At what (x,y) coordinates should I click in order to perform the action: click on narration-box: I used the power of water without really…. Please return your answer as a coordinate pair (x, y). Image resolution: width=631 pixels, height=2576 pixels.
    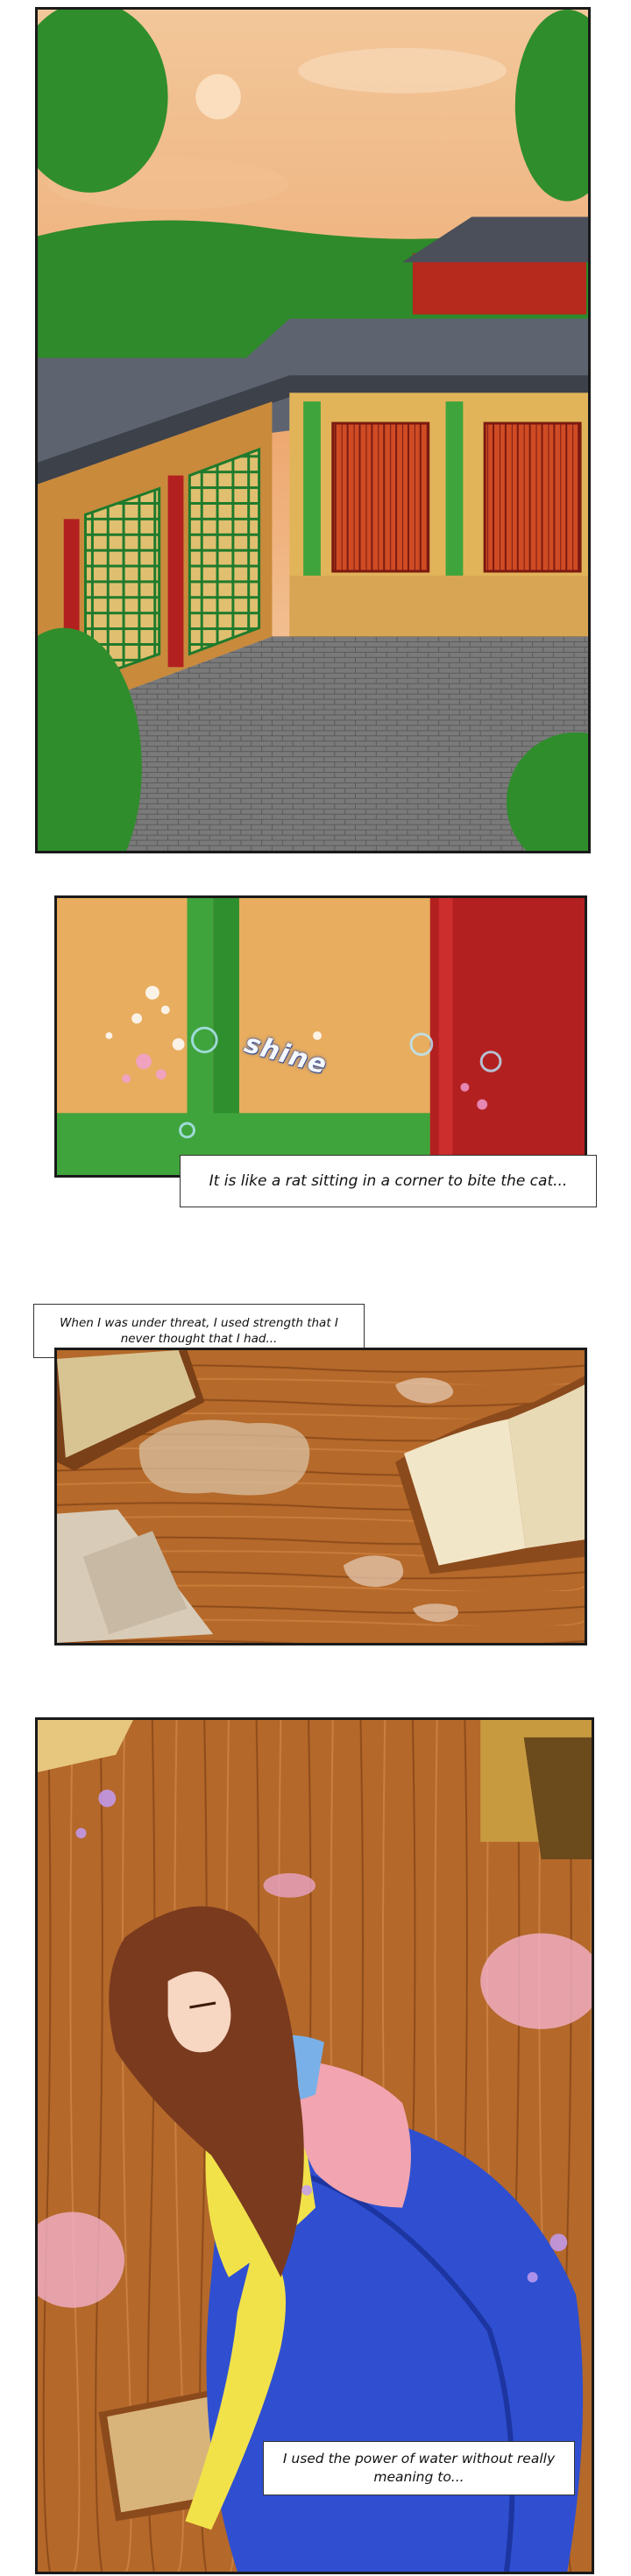
    Looking at the image, I should click on (419, 2468).